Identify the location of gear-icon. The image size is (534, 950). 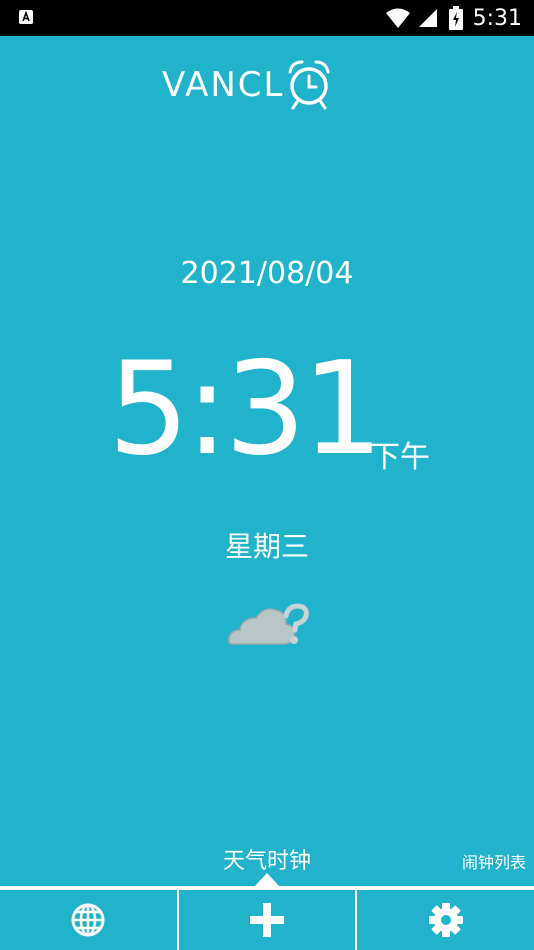
(445, 920).